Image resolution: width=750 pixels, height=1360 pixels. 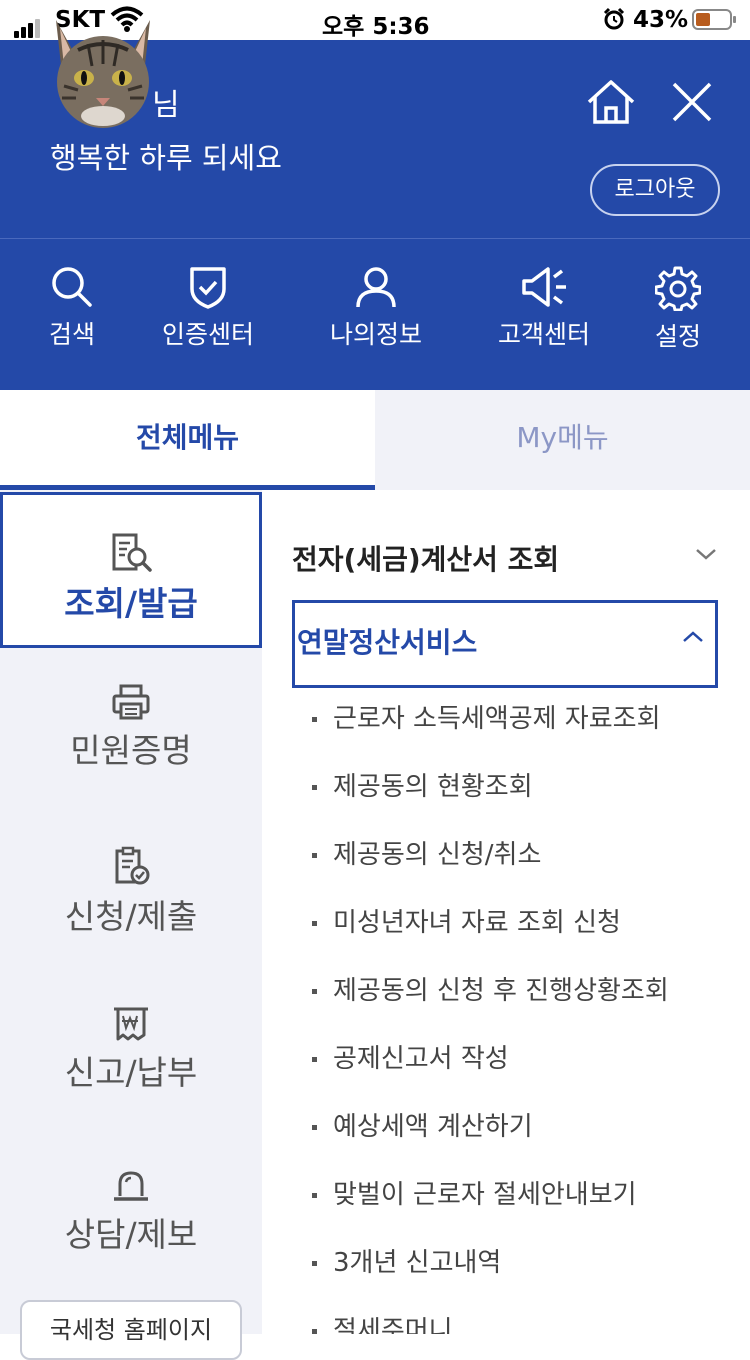 What do you see at coordinates (131, 750) in the screenshot?
I see `category-civil-certificates-label: 민원증명` at bounding box center [131, 750].